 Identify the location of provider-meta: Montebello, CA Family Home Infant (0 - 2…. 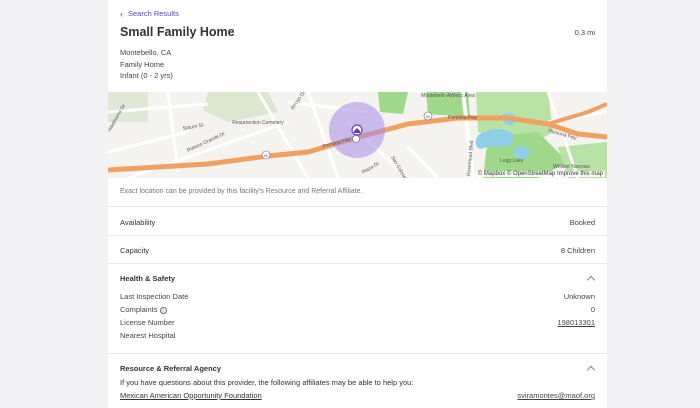
(146, 64).